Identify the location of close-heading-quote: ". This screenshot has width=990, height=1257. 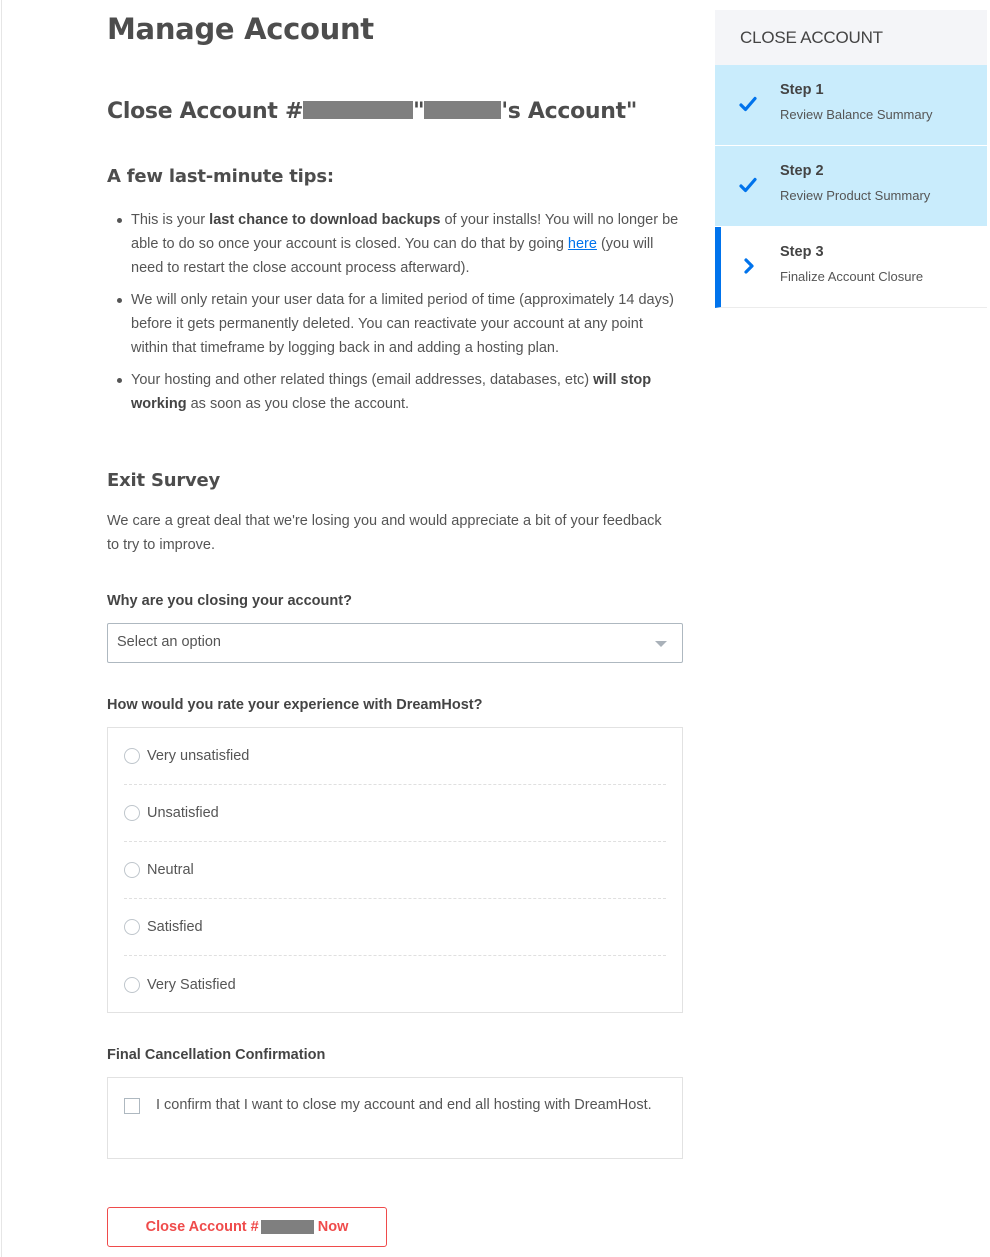
(419, 111).